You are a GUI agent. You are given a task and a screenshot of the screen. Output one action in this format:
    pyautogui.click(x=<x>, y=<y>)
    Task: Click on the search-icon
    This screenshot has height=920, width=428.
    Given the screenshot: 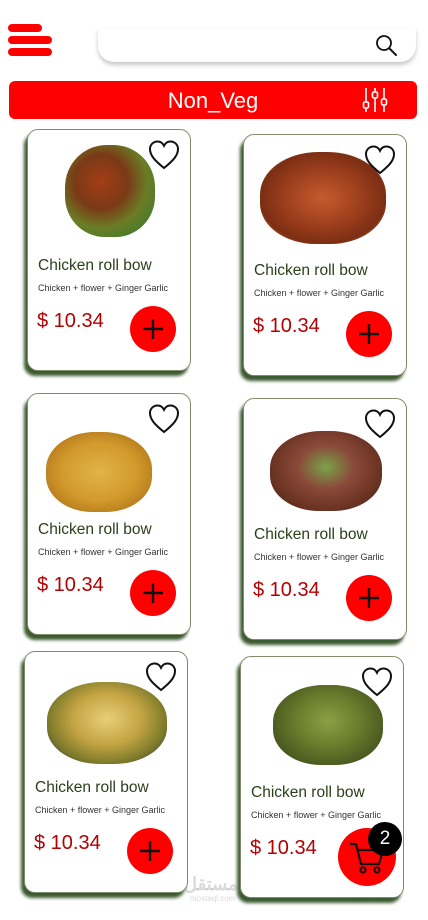 What is the action you would take?
    pyautogui.click(x=386, y=45)
    